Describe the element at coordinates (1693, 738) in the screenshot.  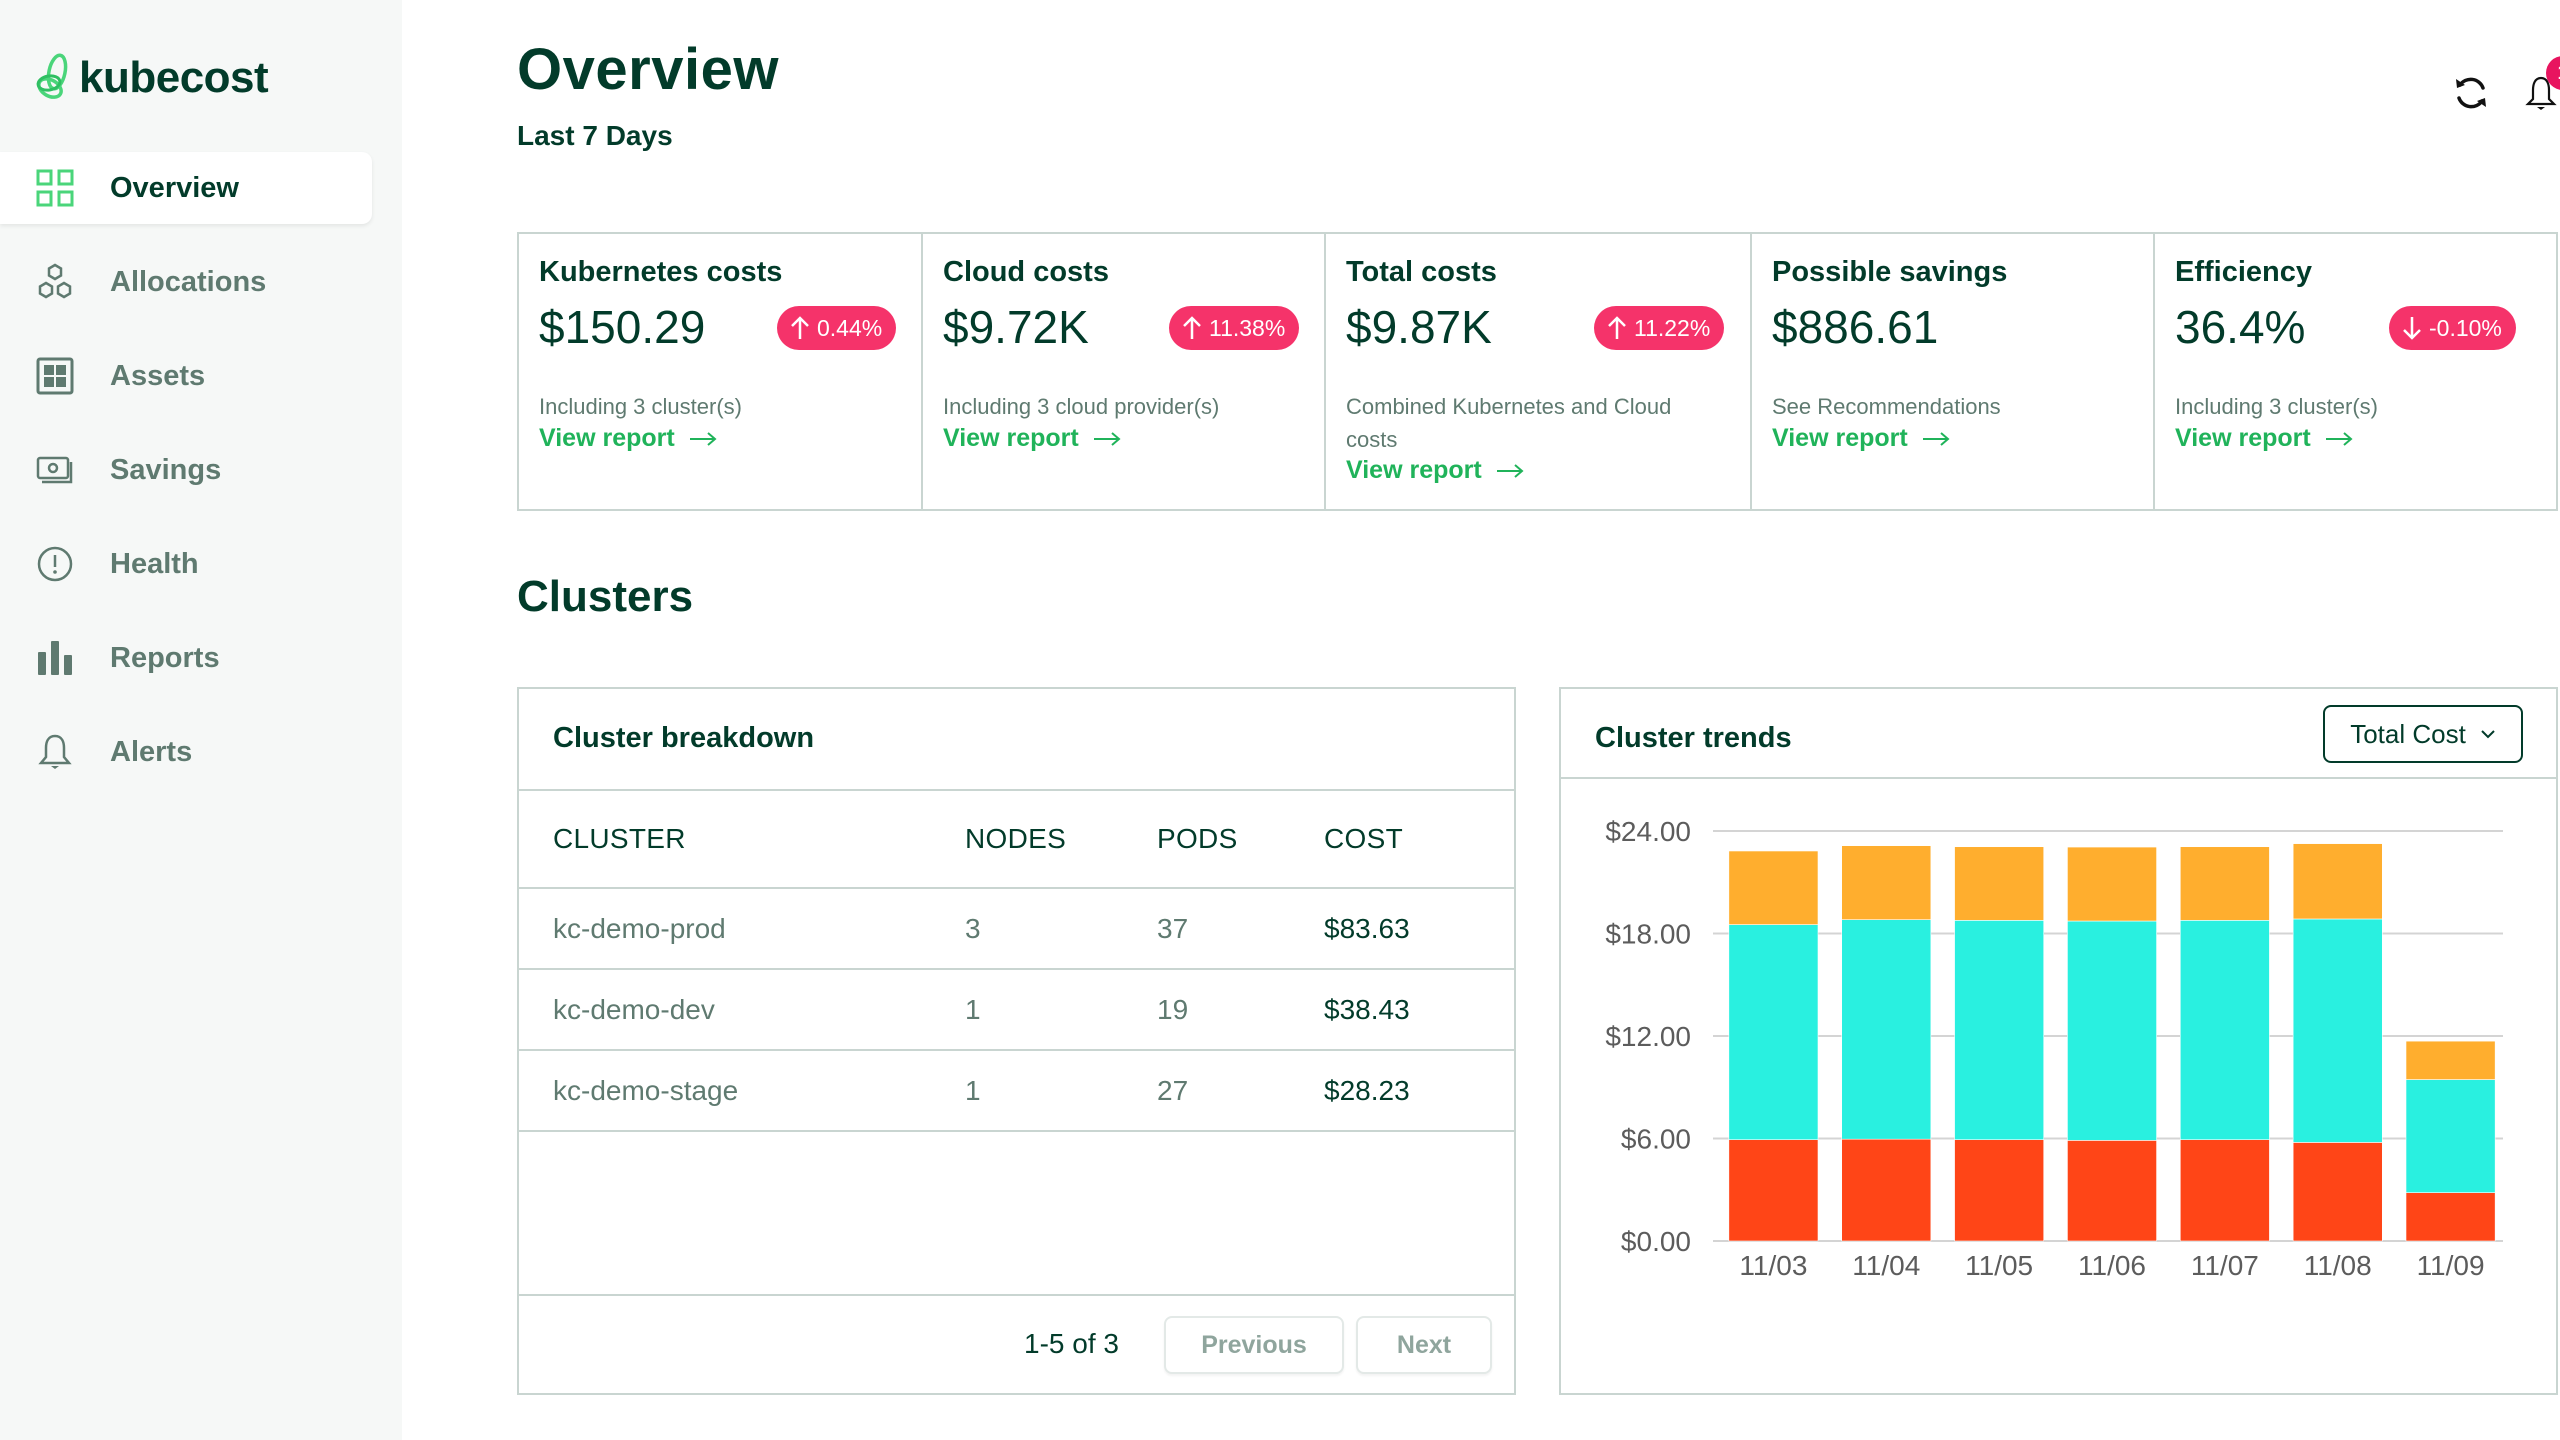
I see `panel-title: Cluster trends` at that location.